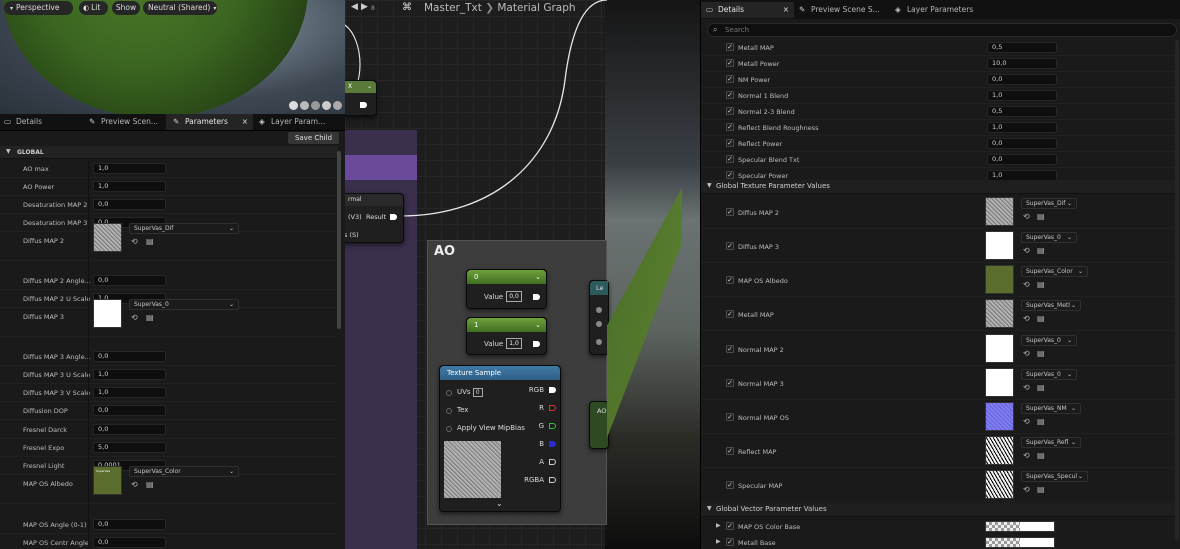  I want to click on color-swatch, so click(1020, 542).